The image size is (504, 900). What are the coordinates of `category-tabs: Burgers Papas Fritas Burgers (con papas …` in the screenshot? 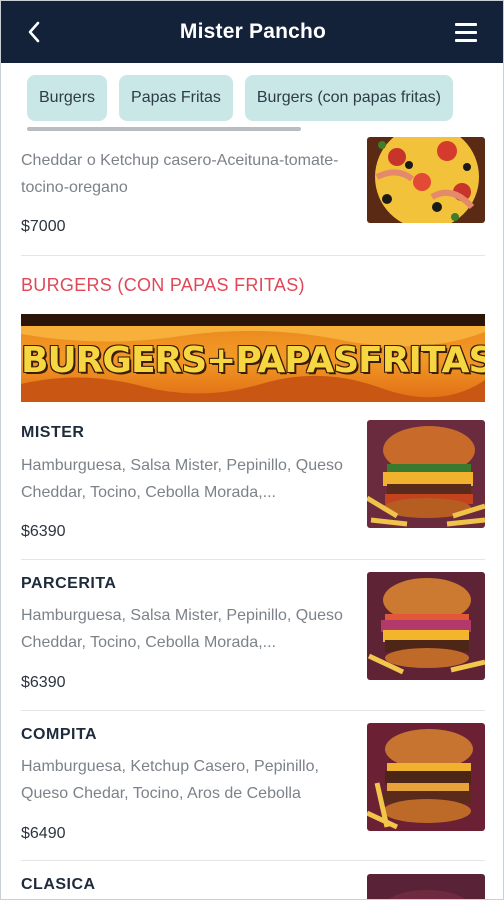 It's located at (252, 100).